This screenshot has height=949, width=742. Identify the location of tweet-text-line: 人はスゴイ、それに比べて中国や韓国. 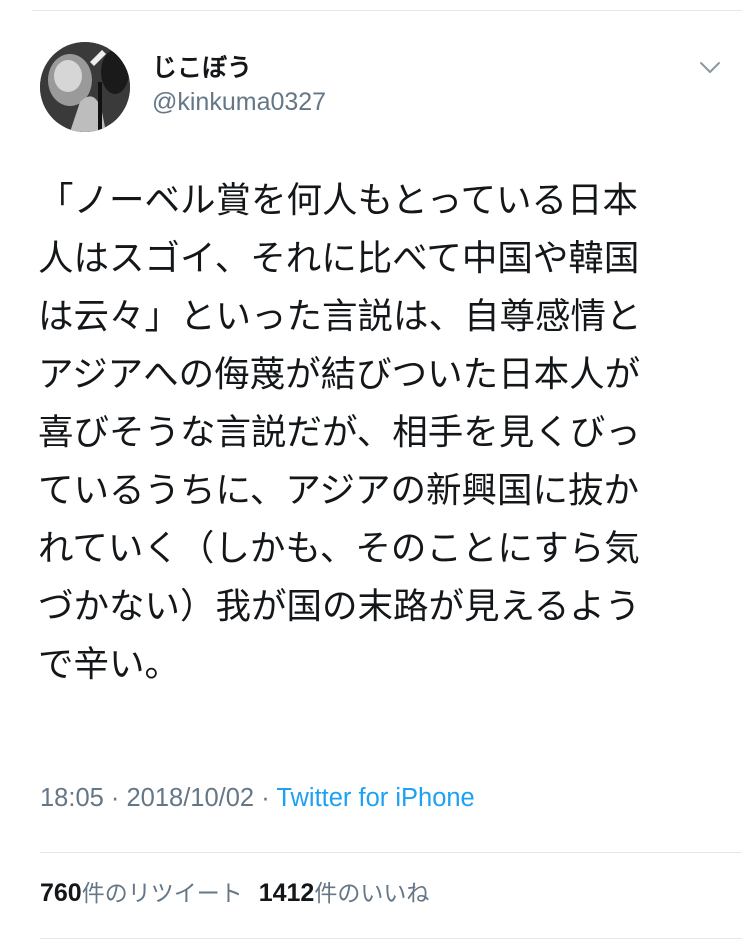
(339, 258).